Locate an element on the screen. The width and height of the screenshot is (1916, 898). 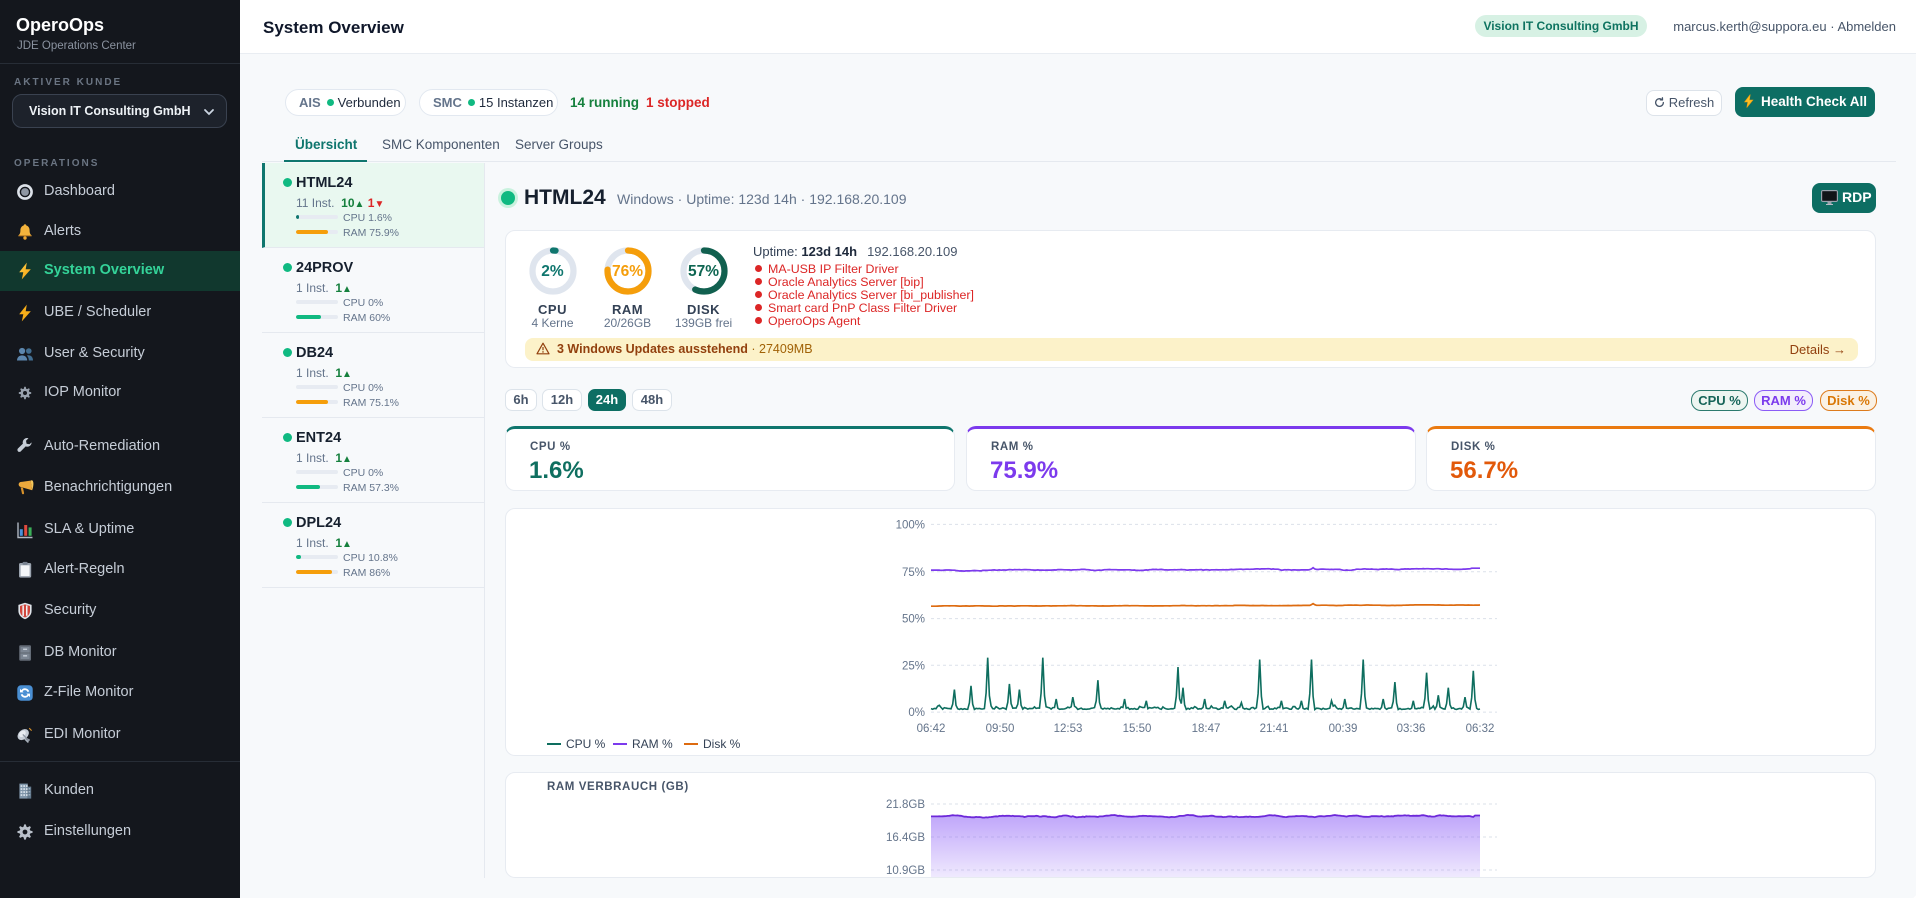
svg-text: 25% is located at coordinates (913, 666).